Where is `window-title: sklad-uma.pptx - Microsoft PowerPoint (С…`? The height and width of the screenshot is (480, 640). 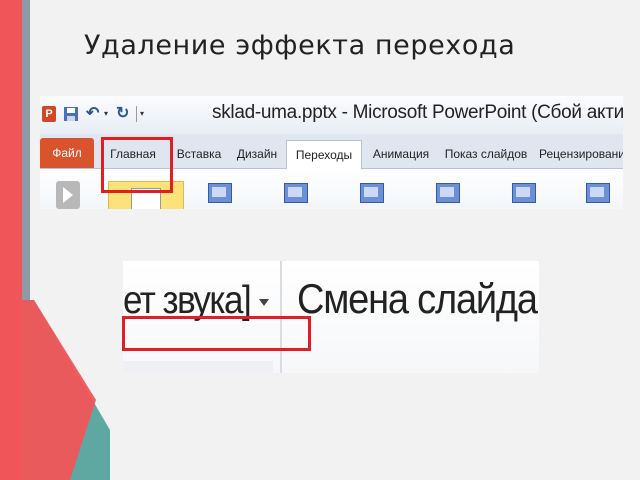
window-title: sklad-uma.pptx - Microsoft PowerPoint (С… is located at coordinates (417, 112).